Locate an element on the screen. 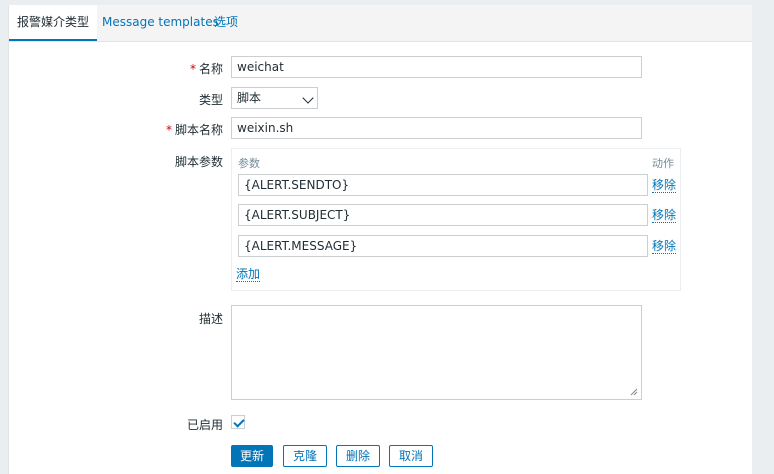 The height and width of the screenshot is (474, 774). cancel-button: 取消 is located at coordinates (411, 456).